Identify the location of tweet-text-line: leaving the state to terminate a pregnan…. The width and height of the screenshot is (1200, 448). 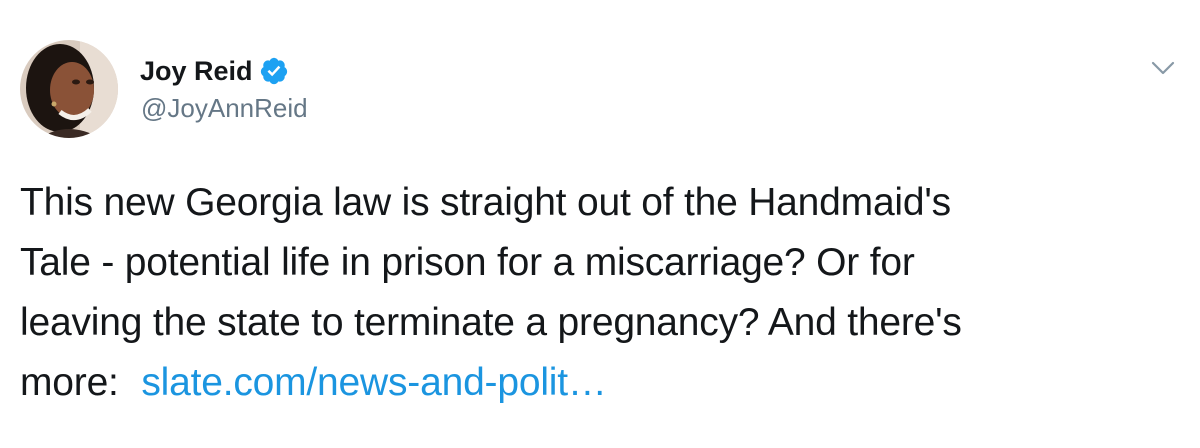
(491, 322).